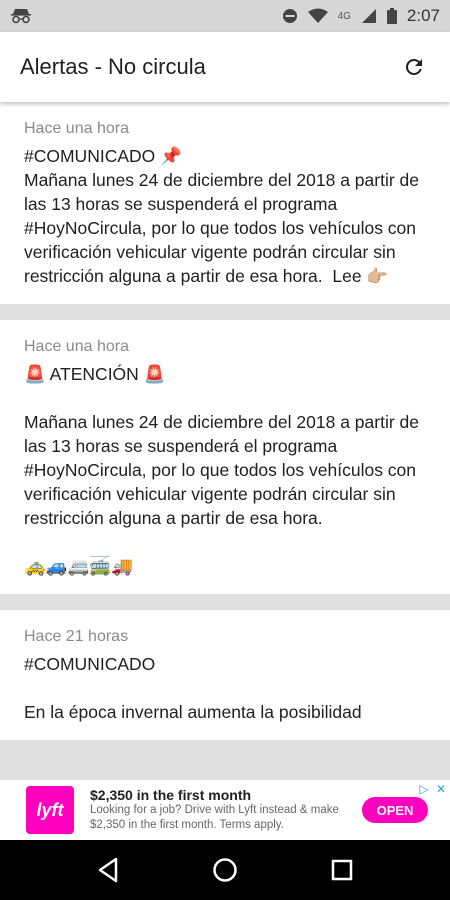 The width and height of the screenshot is (450, 900). I want to click on recents-button, so click(342, 870).